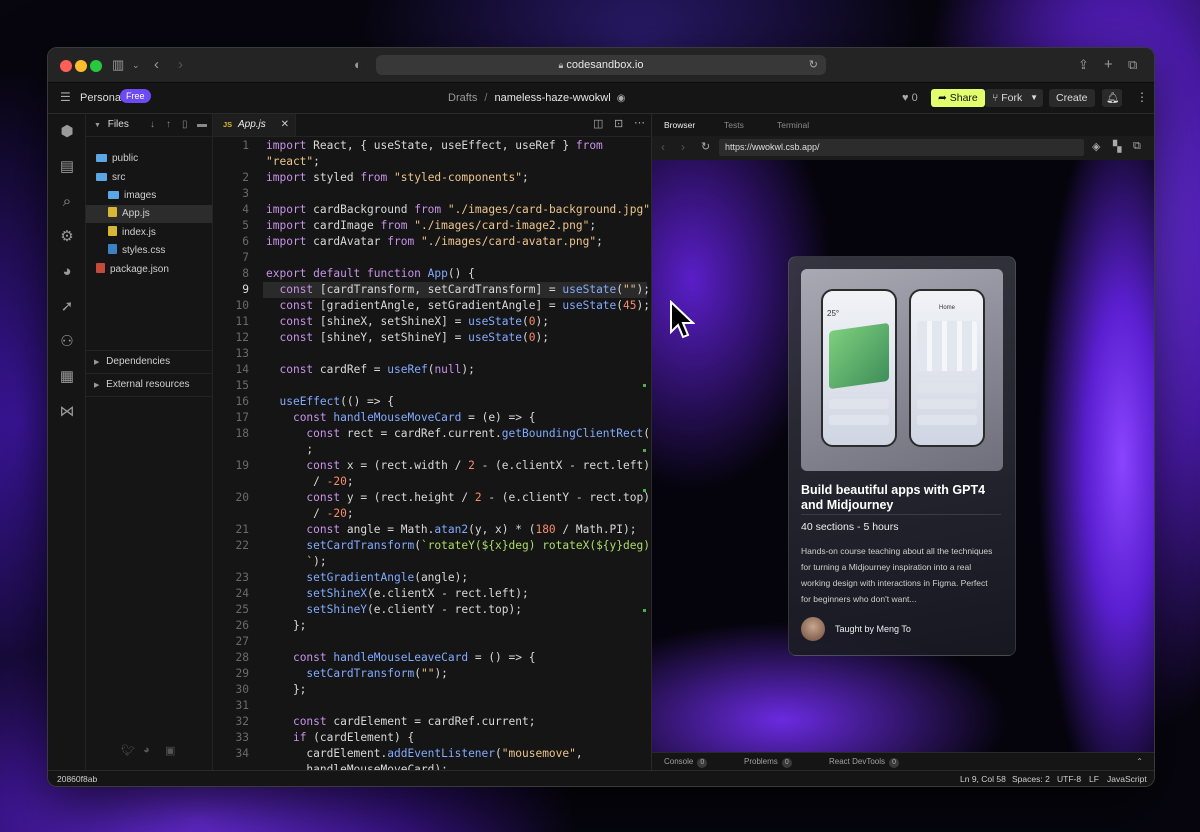  Describe the element at coordinates (180, 65) in the screenshot. I see `forward-icon: ›` at that location.